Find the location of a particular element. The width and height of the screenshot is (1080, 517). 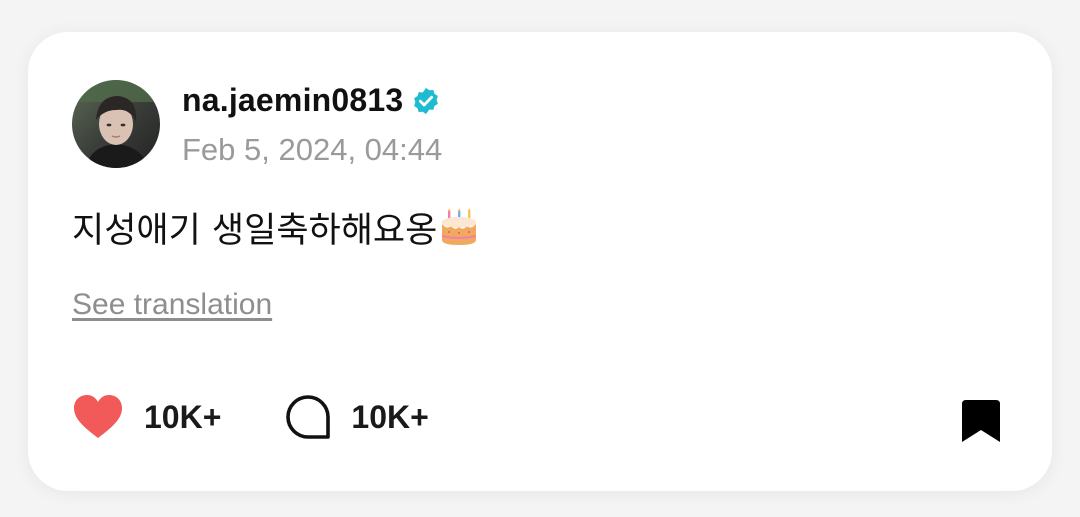

author-row: na.jaemin0813 is located at coordinates (311, 100).